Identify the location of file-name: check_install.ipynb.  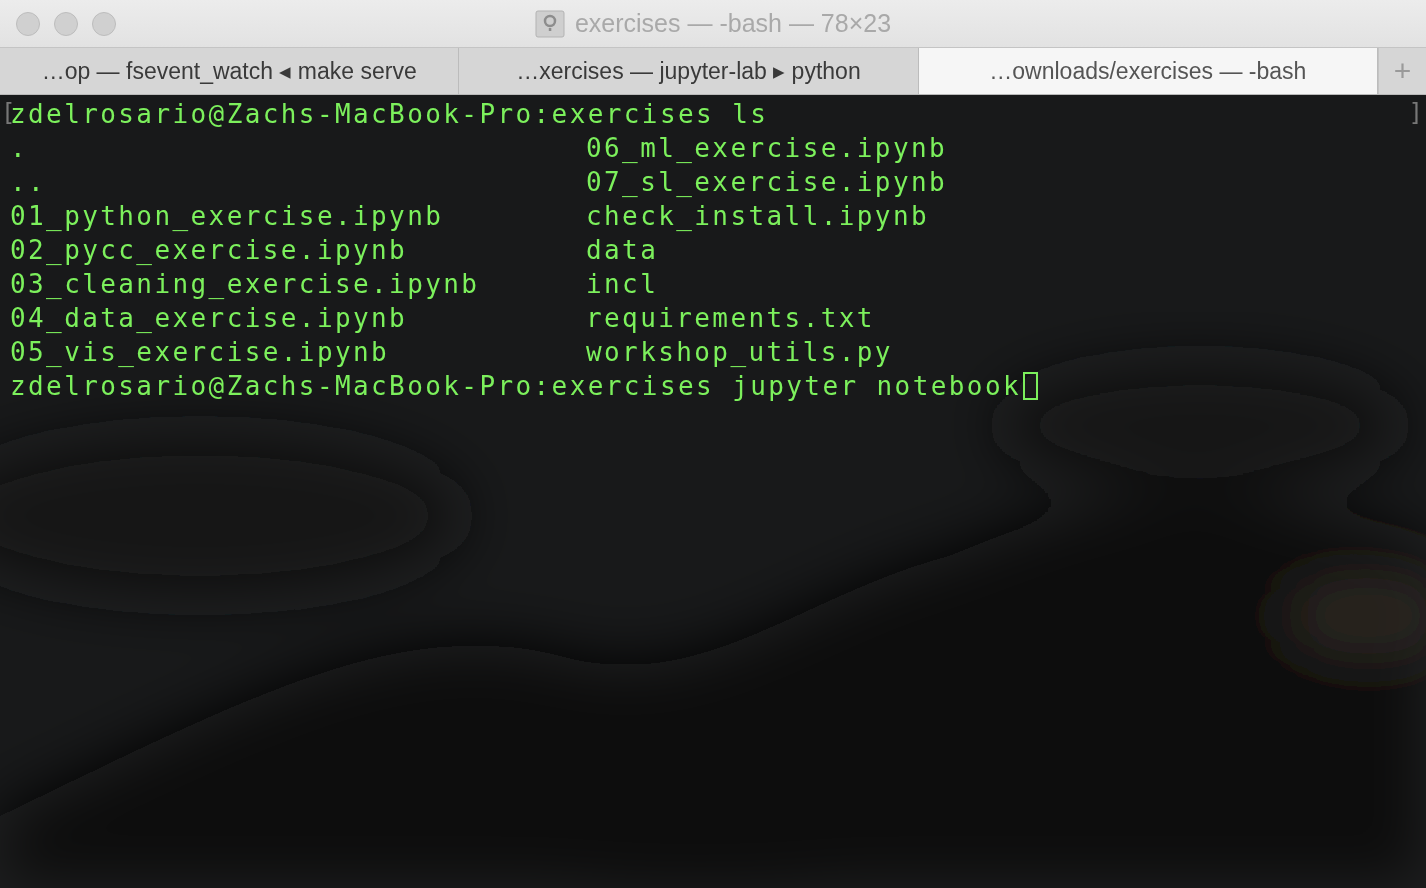
(757, 216).